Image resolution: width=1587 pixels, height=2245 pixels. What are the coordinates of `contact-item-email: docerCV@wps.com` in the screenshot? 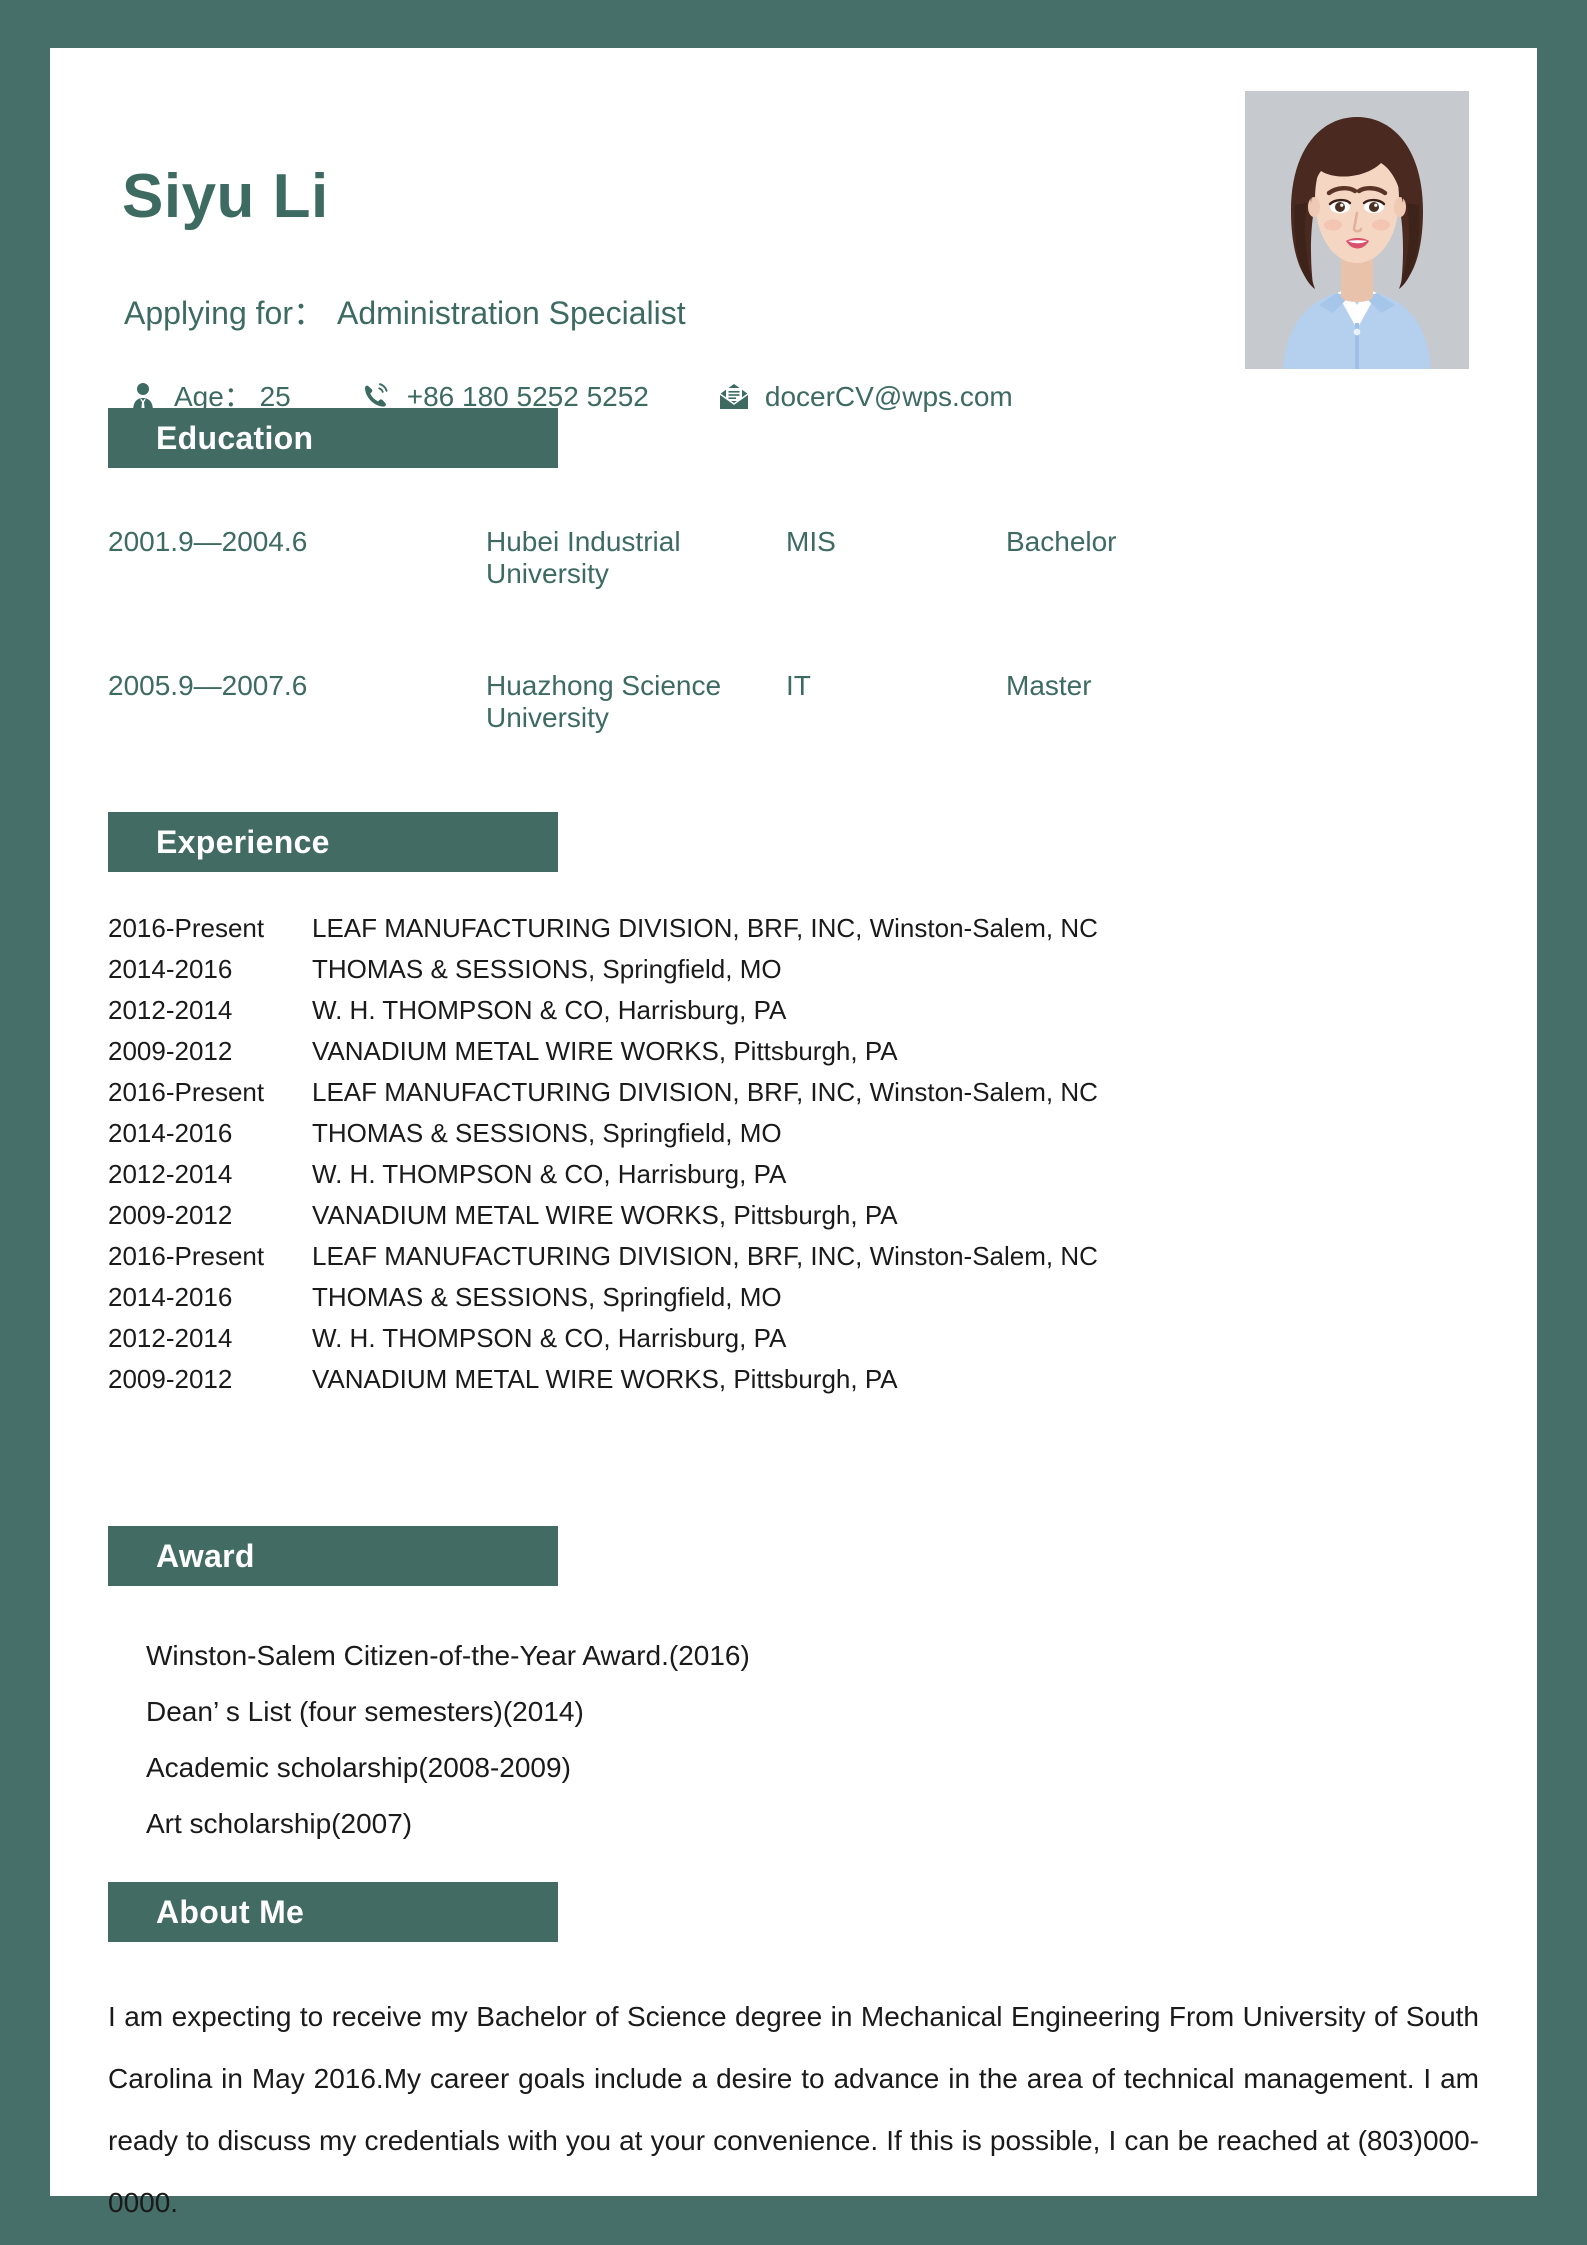 It's located at (864, 397).